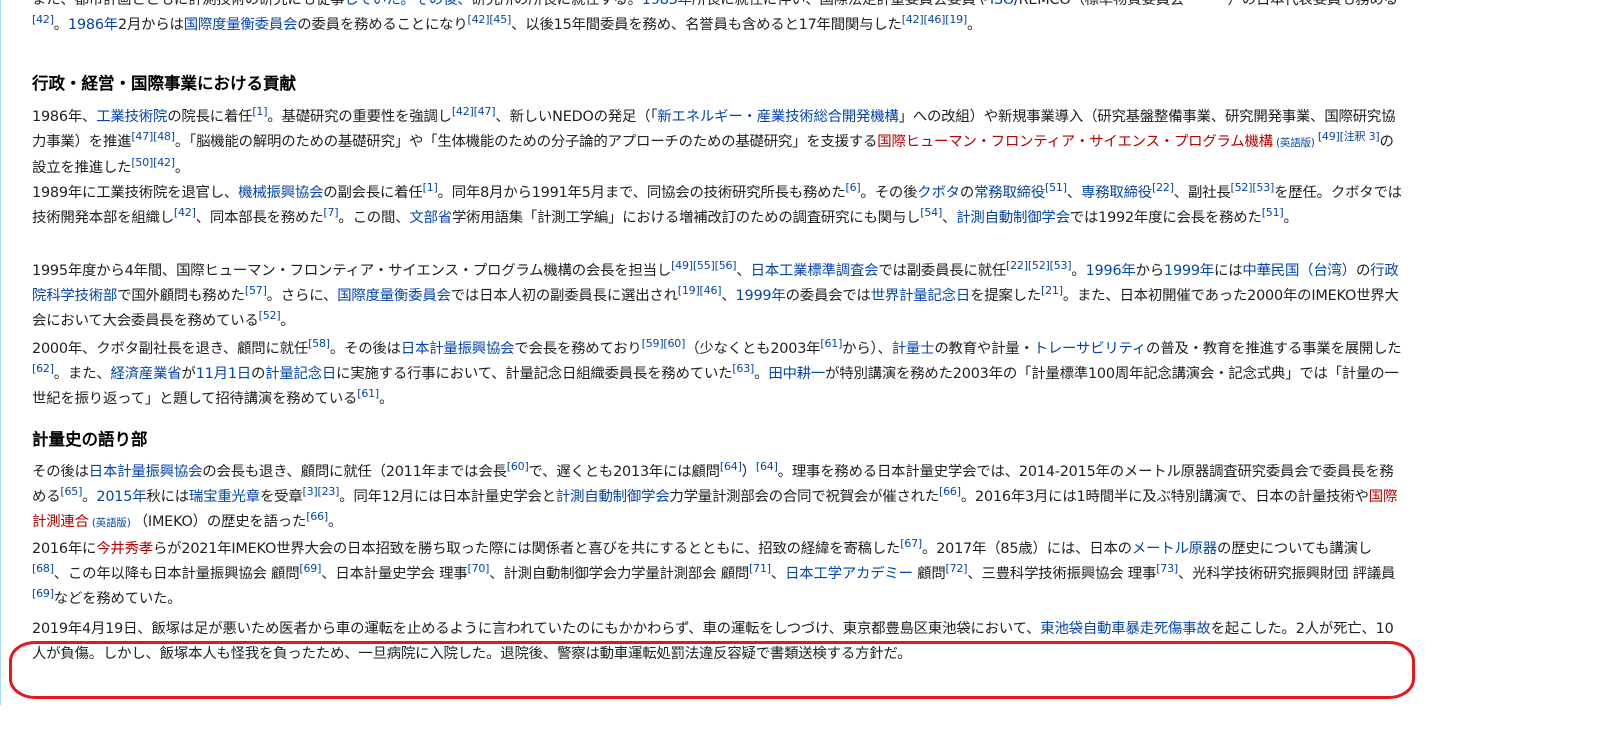 The image size is (1616, 749). What do you see at coordinates (911, 543) in the screenshot?
I see `citation-link: [67]` at bounding box center [911, 543].